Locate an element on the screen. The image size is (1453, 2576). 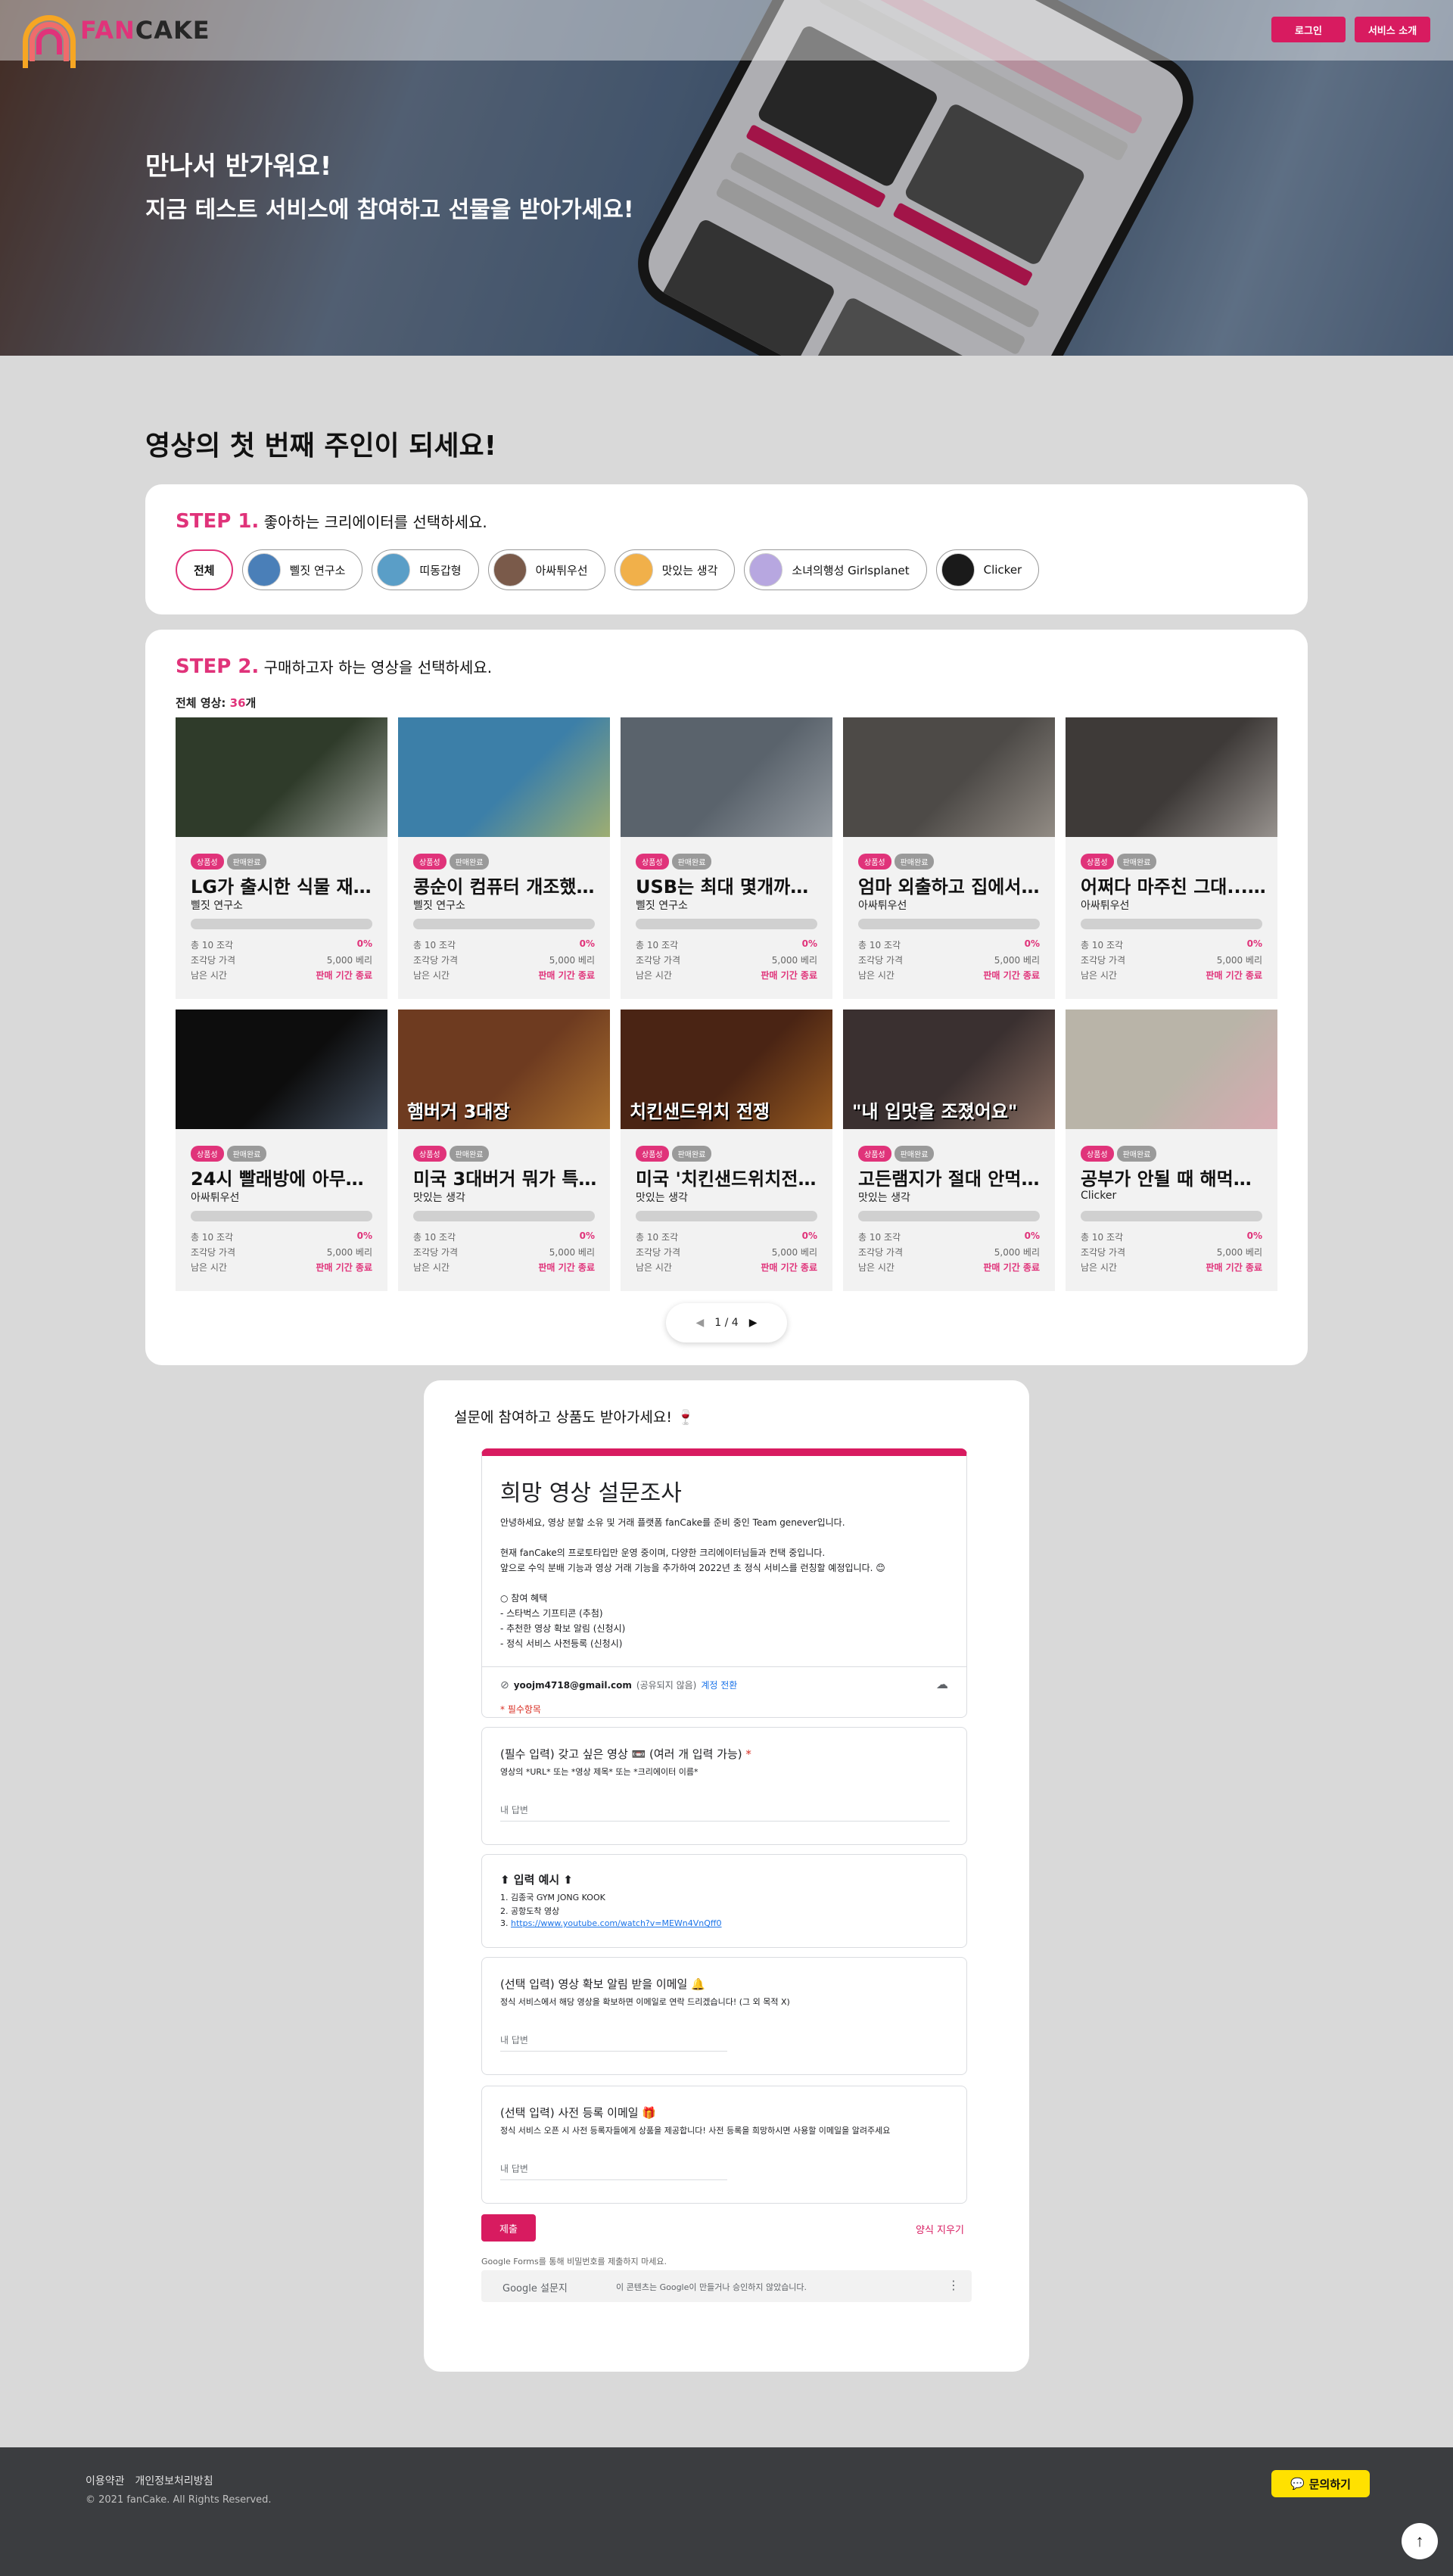
creator-chip: 맛있는 생각 is located at coordinates (675, 569).